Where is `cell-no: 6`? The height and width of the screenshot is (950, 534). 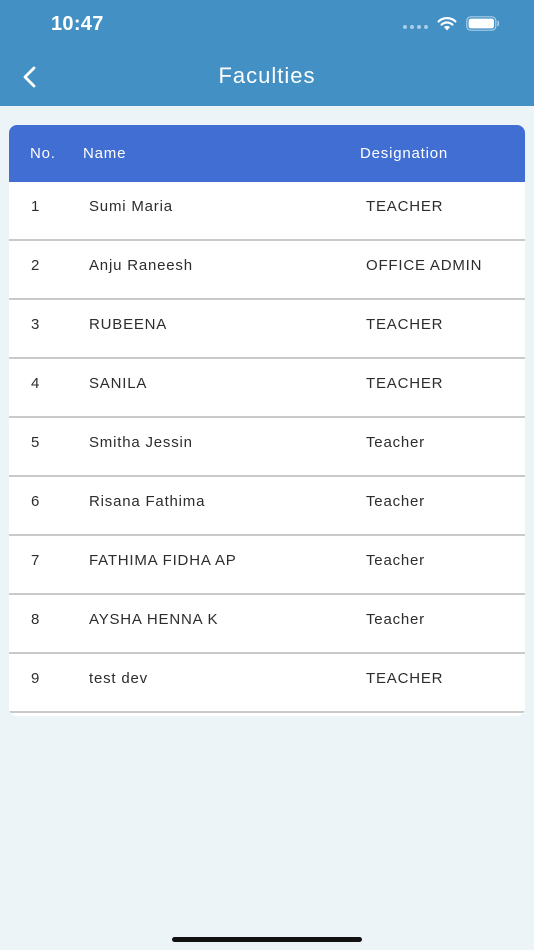
cell-no: 6 is located at coordinates (36, 501).